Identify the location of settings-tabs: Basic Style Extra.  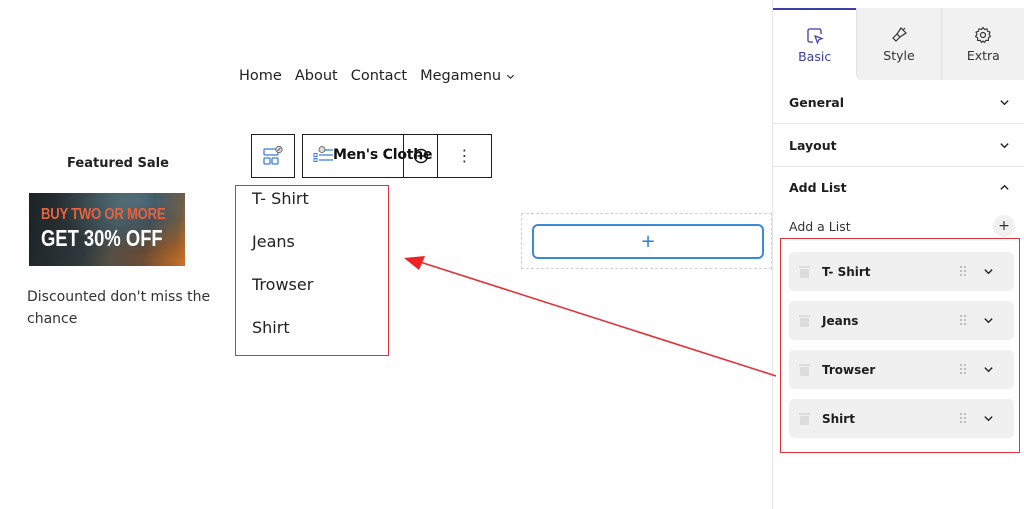
(898, 44).